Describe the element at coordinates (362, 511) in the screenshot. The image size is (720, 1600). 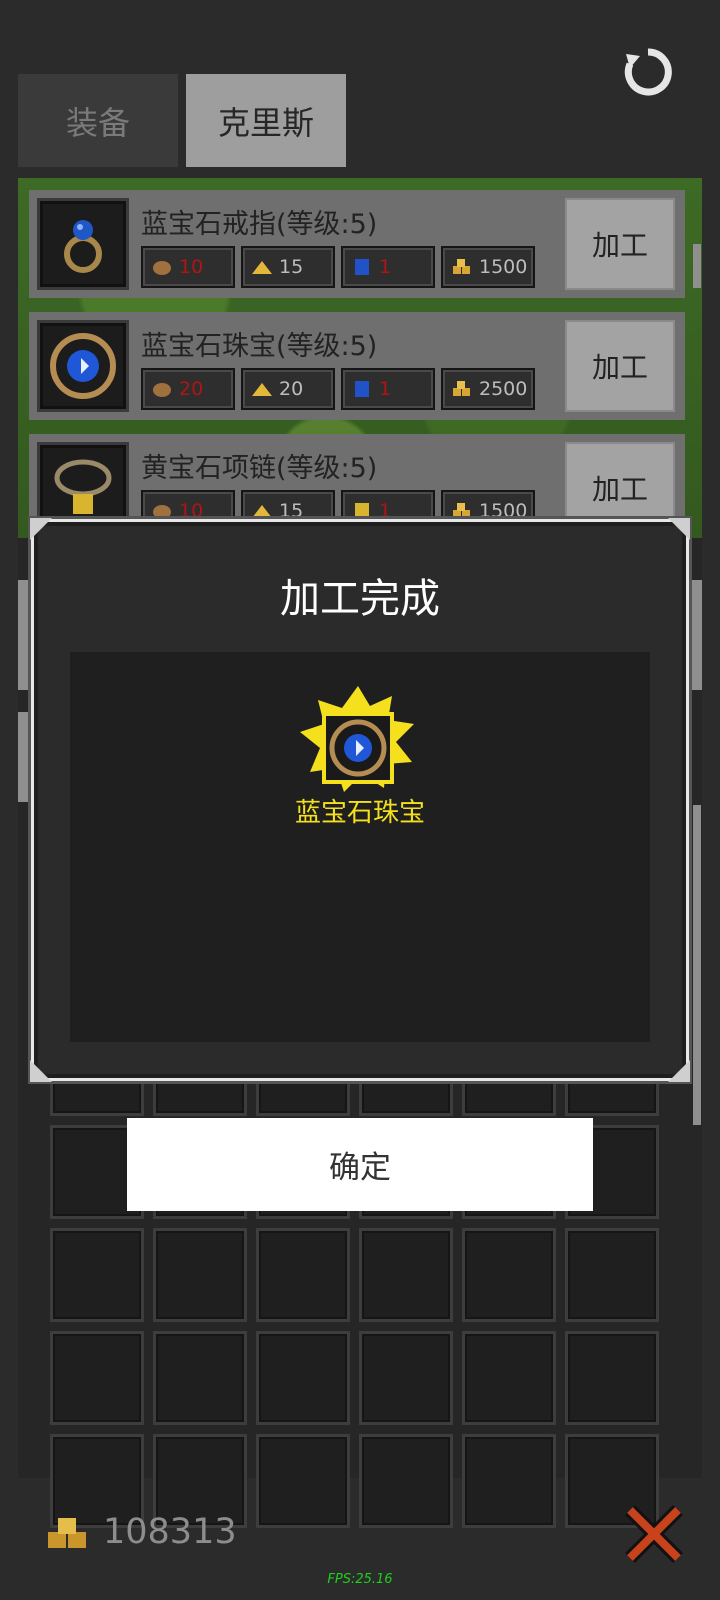
I see `yellow-gem-icon` at that location.